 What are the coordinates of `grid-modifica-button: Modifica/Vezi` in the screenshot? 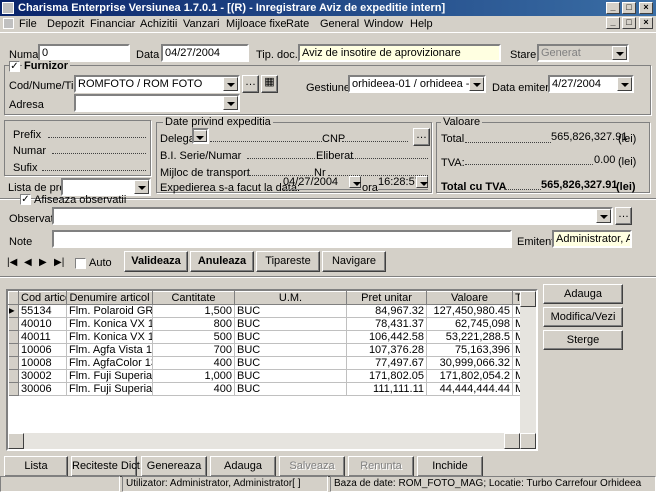 It's located at (583, 317).